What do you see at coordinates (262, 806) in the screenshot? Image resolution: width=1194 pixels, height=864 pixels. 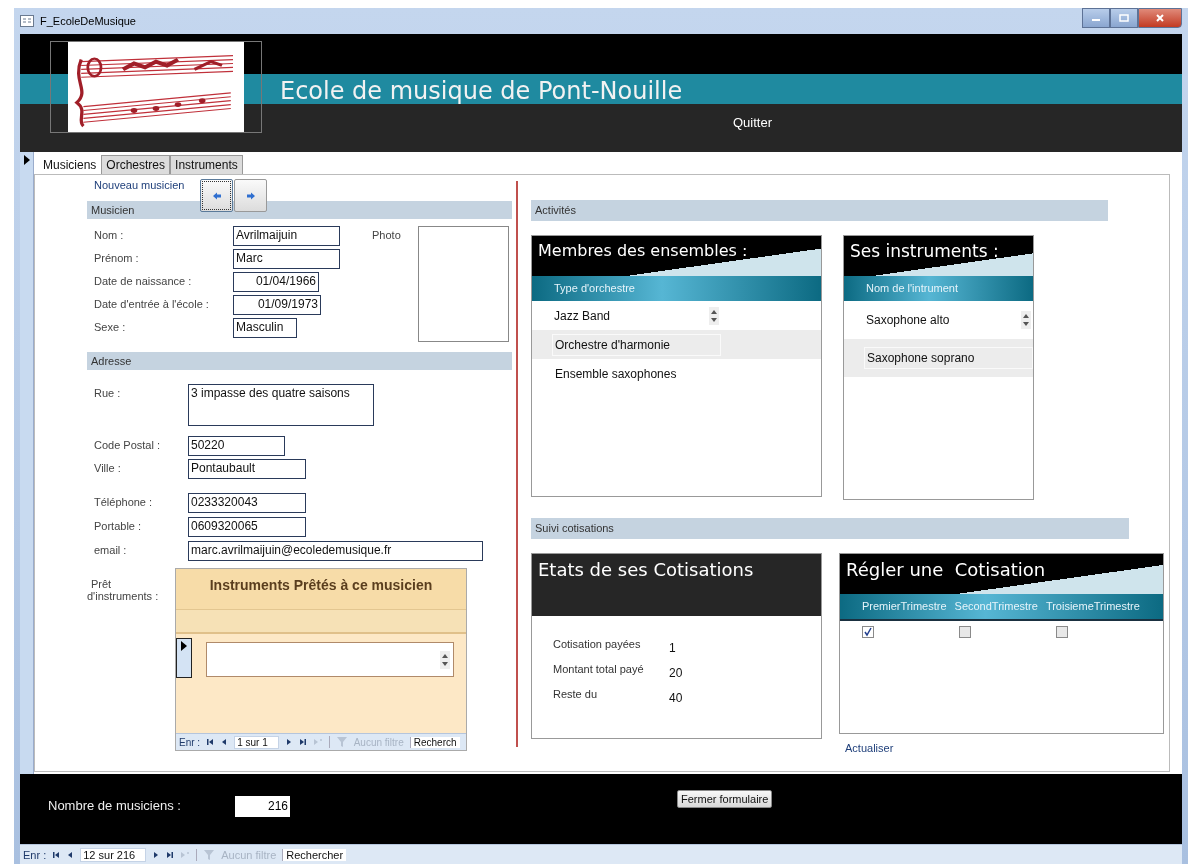 I see `count-field: 216` at bounding box center [262, 806].